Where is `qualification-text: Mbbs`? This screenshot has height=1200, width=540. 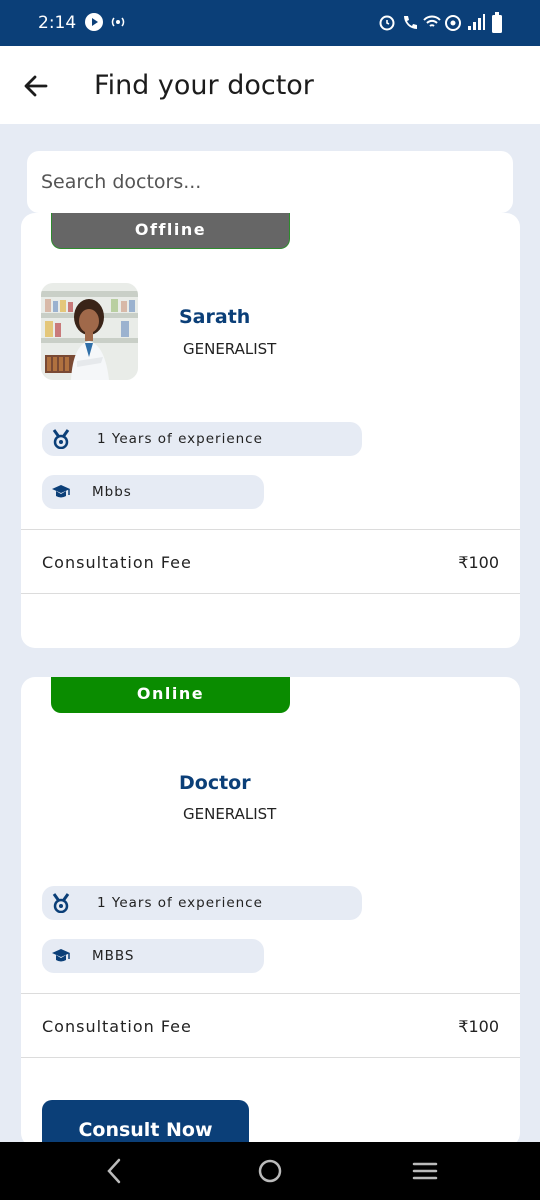 qualification-text: Mbbs is located at coordinates (112, 492).